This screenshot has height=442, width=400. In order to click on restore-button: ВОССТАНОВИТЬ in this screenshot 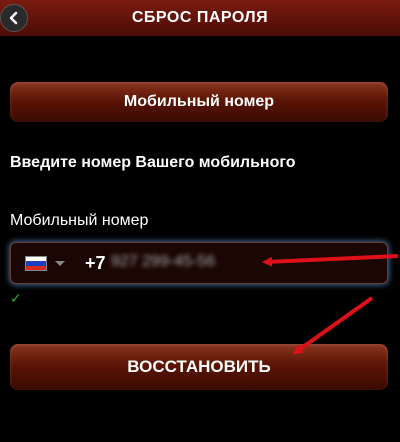, I will do `click(199, 367)`.